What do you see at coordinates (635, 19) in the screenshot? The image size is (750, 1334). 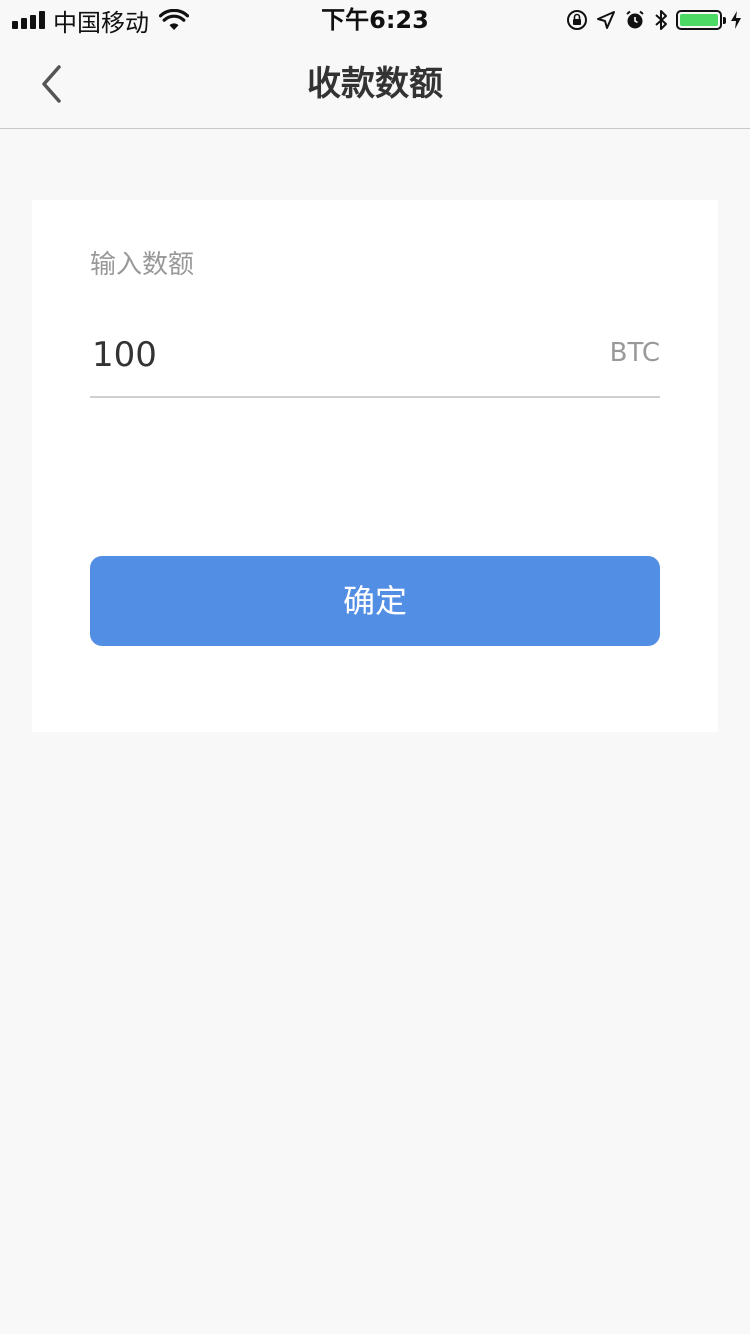 I see `alarm-icon` at bounding box center [635, 19].